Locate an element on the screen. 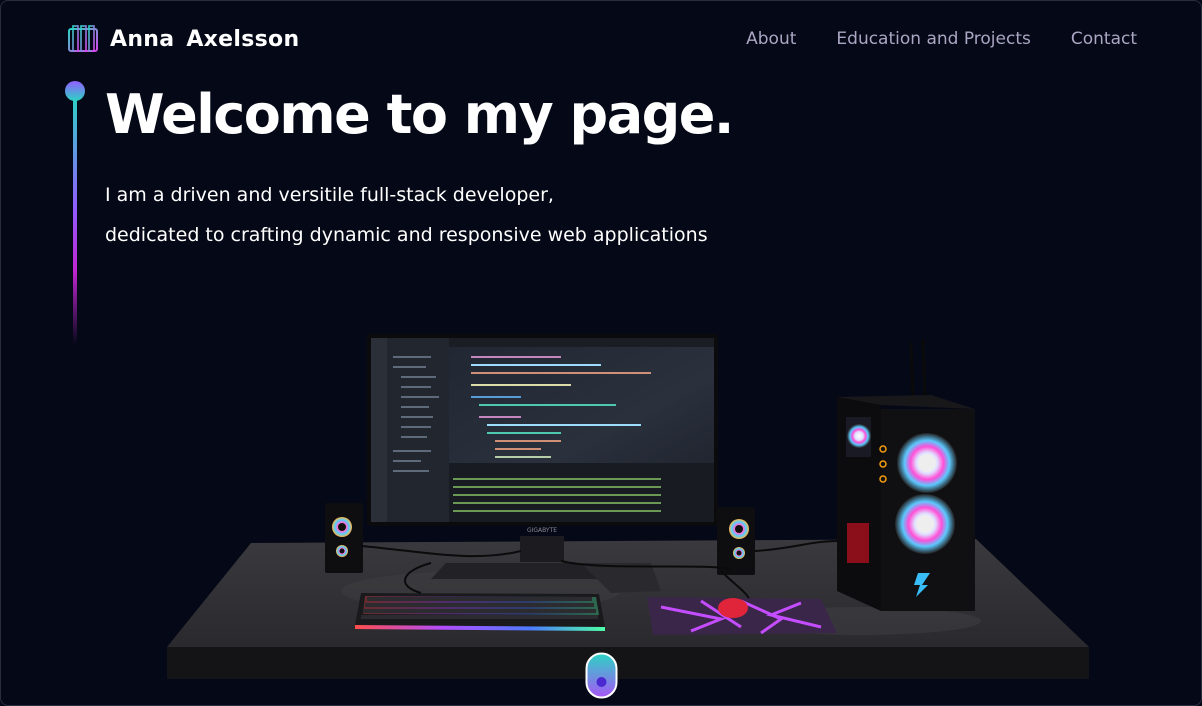  site-name: Anna Axelsson is located at coordinates (205, 39).